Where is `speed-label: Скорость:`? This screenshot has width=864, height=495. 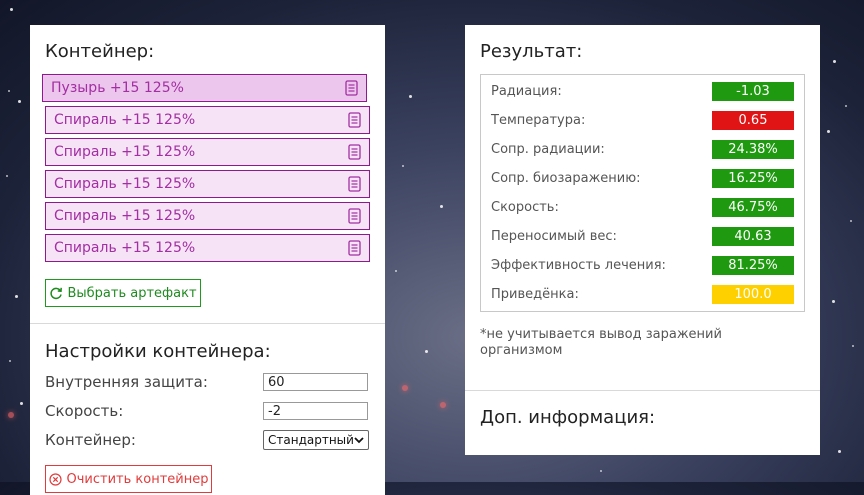
speed-label: Скорость: is located at coordinates (84, 411).